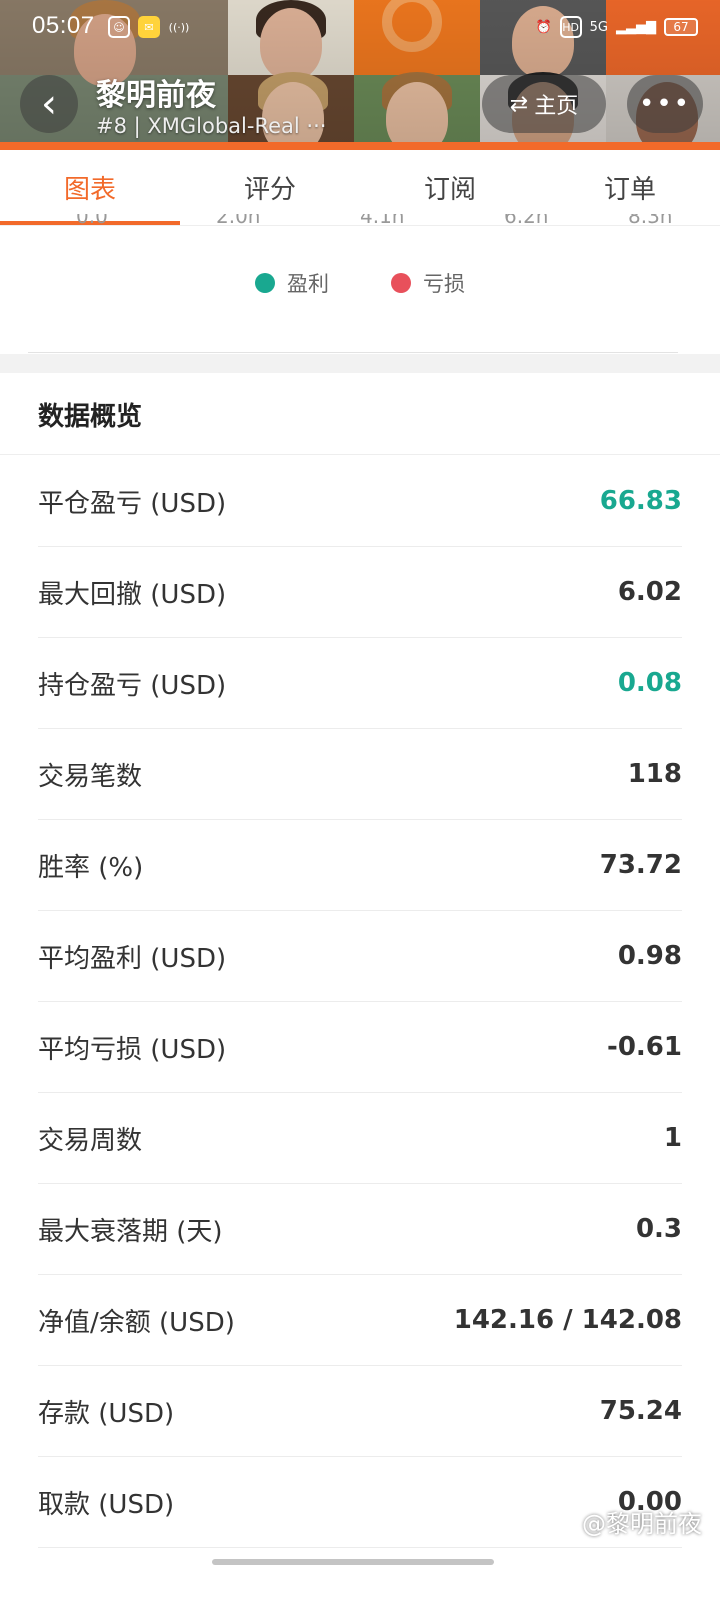 Image resolution: width=720 pixels, height=1600 pixels. I want to click on chevron-left-icon: ‹, so click(49, 104).